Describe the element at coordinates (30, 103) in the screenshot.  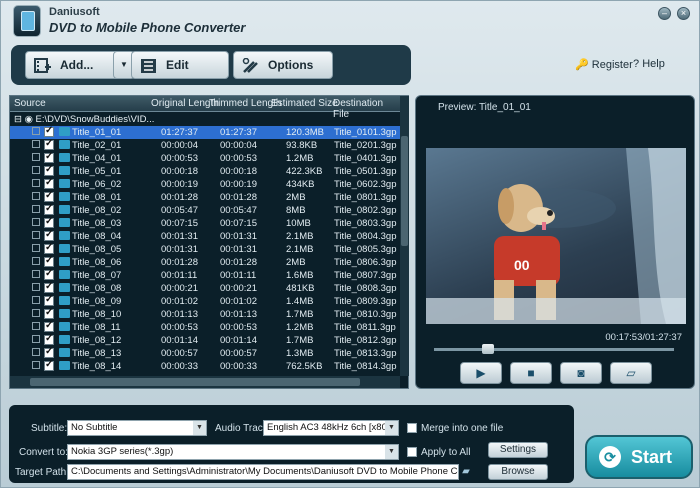
I see `col-source: Source` at that location.